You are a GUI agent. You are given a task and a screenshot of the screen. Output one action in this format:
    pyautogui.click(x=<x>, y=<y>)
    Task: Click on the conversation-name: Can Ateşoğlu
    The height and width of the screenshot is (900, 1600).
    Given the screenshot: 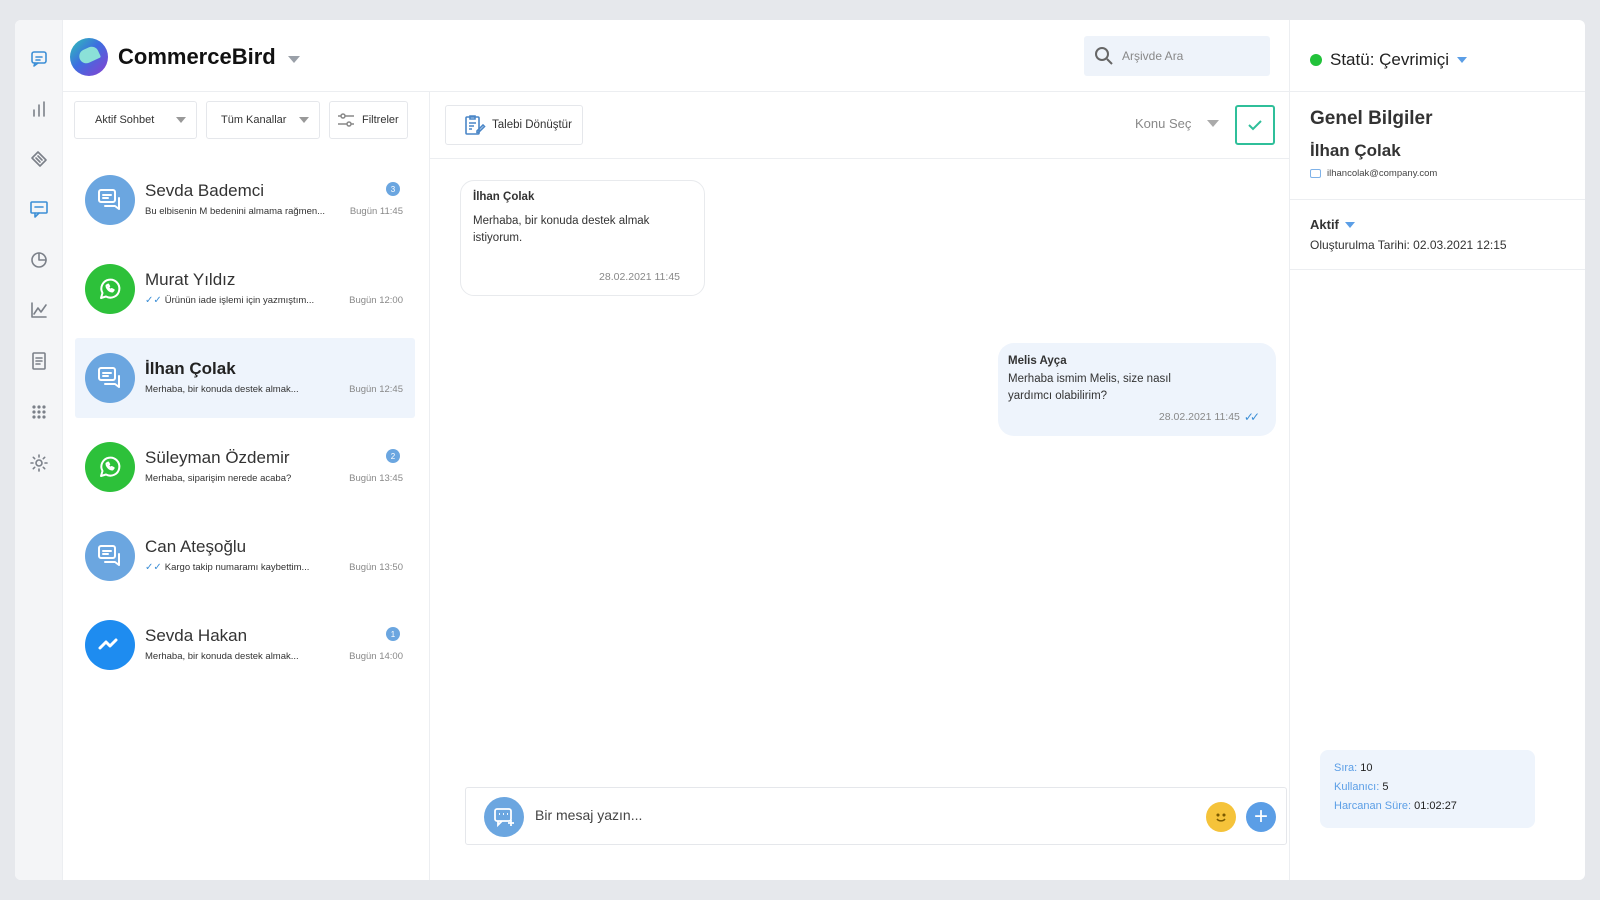 What is the action you would take?
    pyautogui.click(x=196, y=546)
    